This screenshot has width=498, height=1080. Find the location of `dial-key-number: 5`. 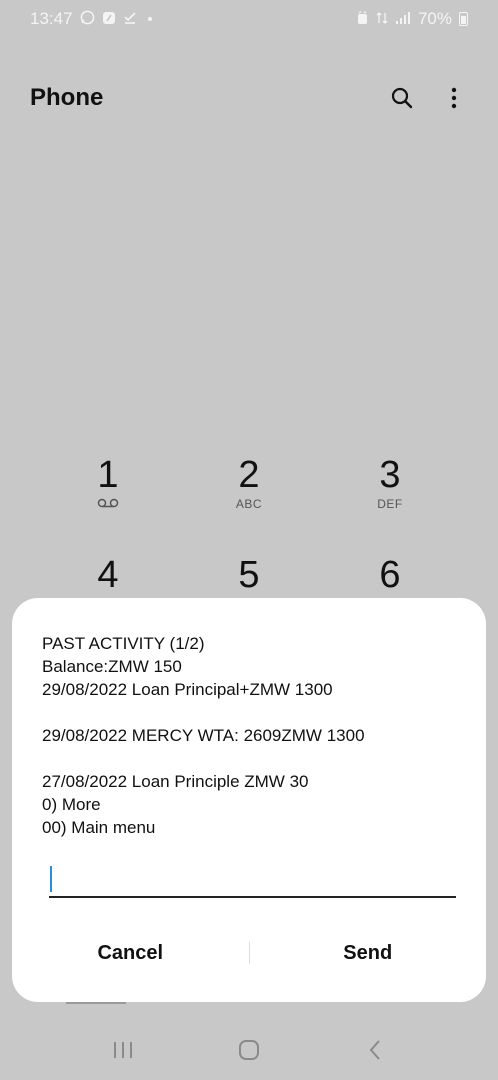

dial-key-number: 5 is located at coordinates (249, 575).